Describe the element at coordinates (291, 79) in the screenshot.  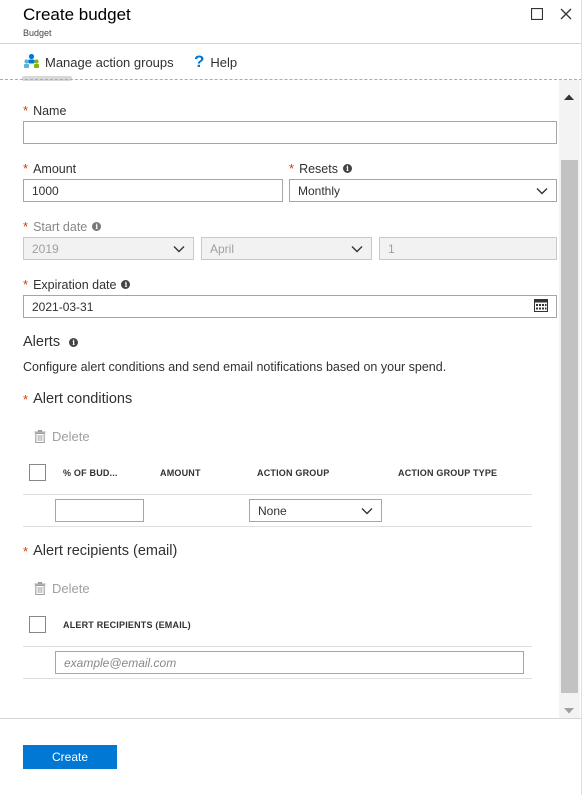
I see `toolbar-divider` at that location.